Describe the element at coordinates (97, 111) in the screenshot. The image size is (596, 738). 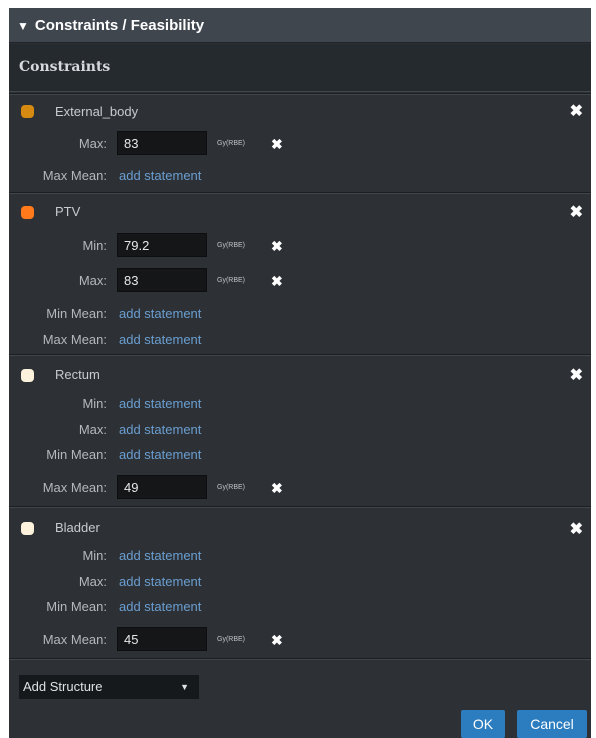
I see `structure-name: External_body` at that location.